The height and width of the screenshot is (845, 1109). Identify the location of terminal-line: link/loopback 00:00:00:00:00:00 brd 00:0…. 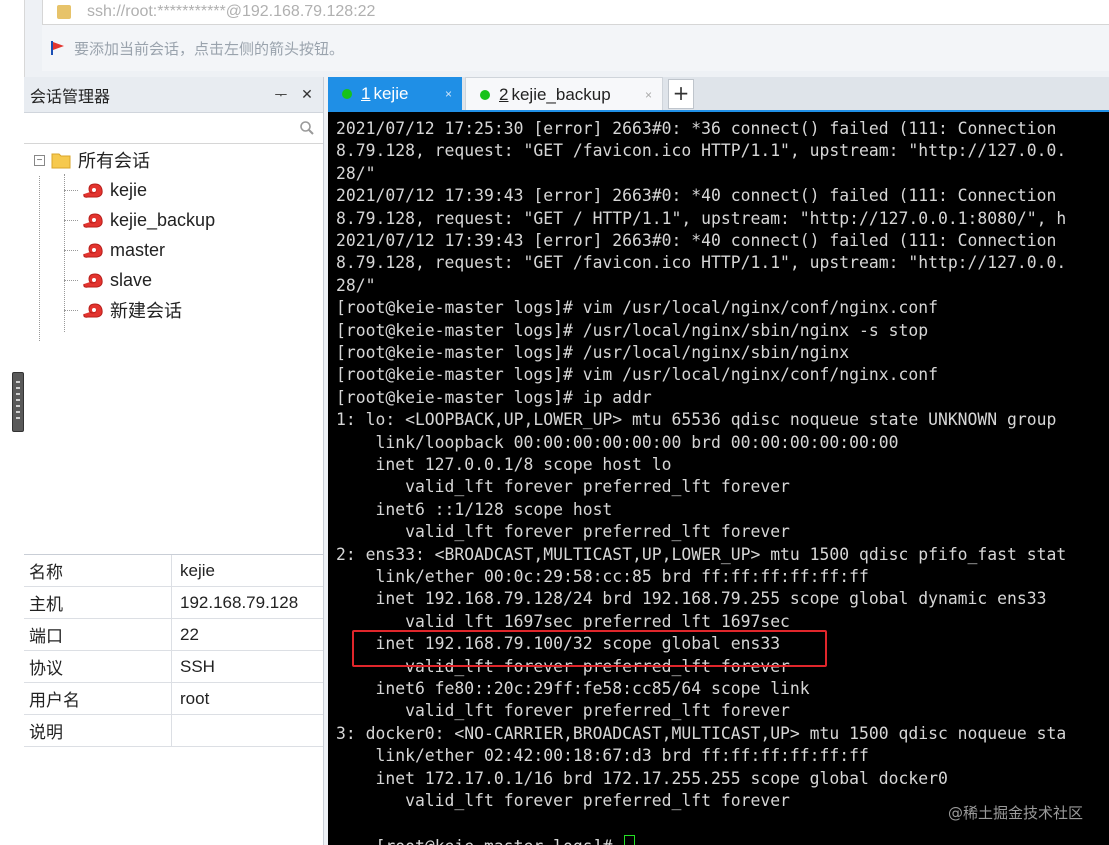
(617, 442).